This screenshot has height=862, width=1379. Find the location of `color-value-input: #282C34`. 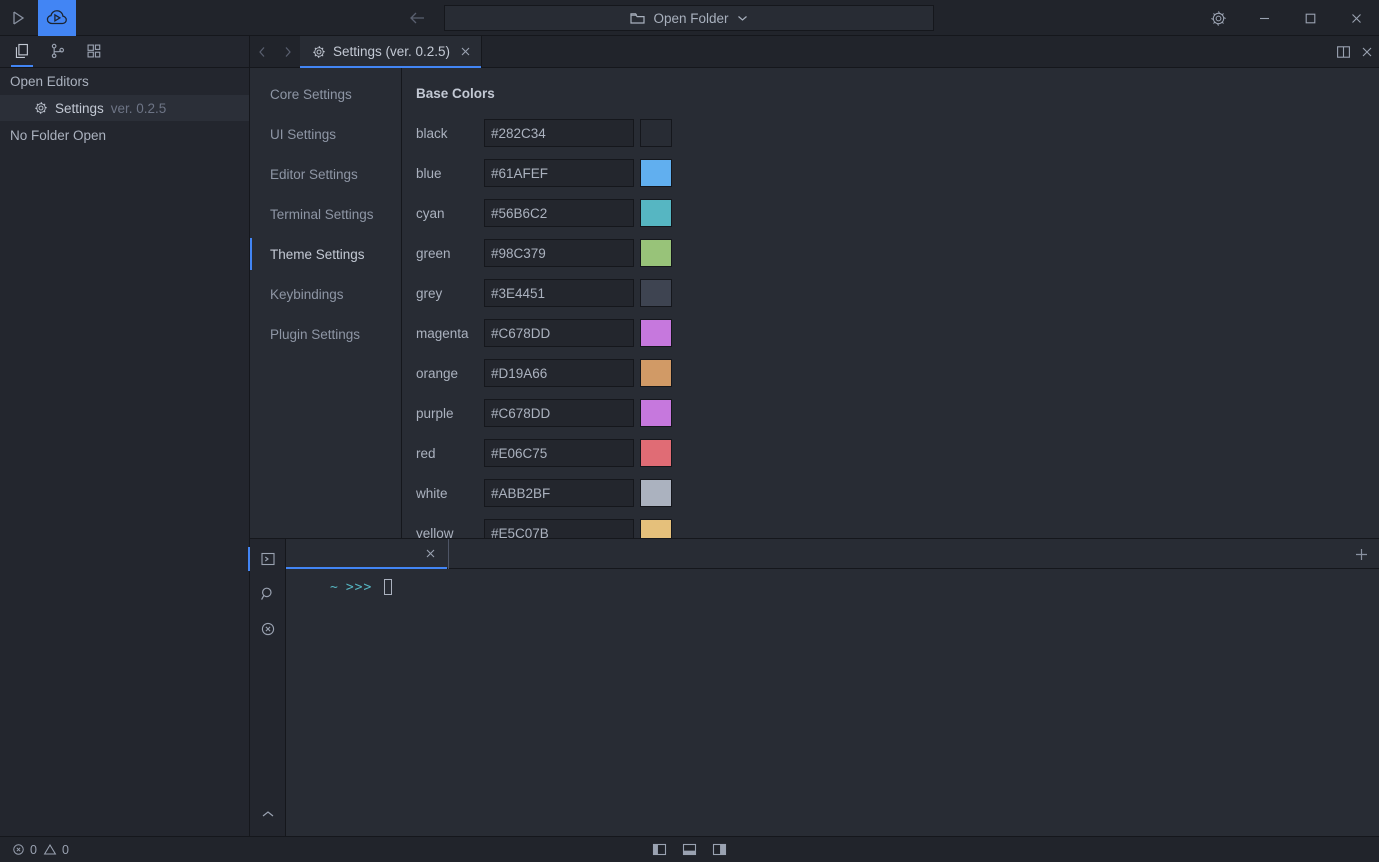

color-value-input: #282C34 is located at coordinates (559, 133).